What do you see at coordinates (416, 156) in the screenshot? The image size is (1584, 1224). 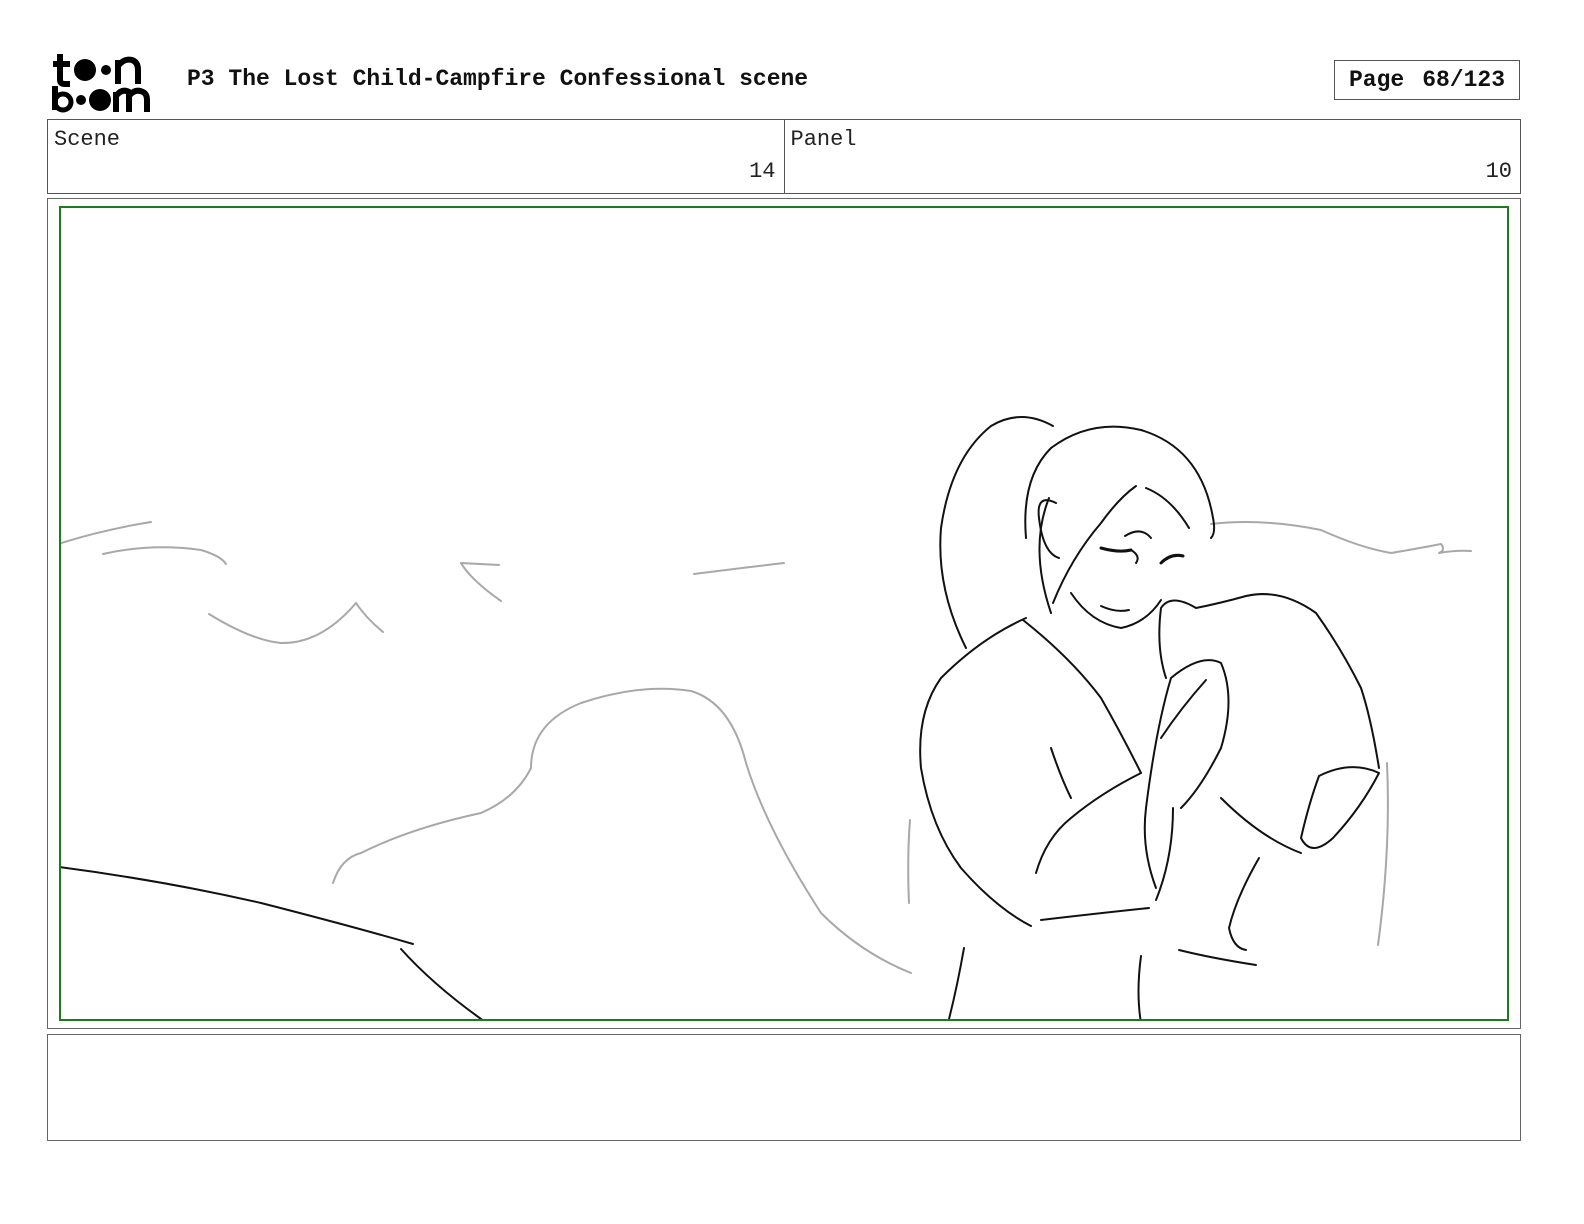 I see `scene-cell: Scene 14` at bounding box center [416, 156].